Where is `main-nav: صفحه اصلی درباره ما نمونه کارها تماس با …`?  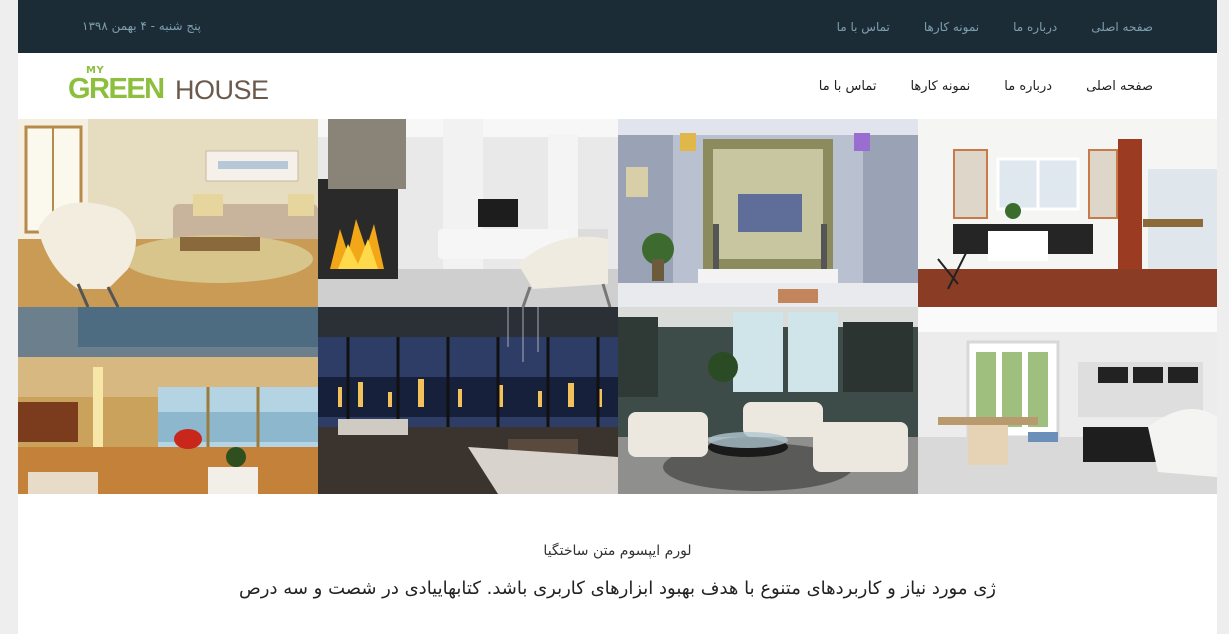
main-nav: صفحه اصلی درباره ما نمونه کارها تماس با … is located at coordinates (986, 86).